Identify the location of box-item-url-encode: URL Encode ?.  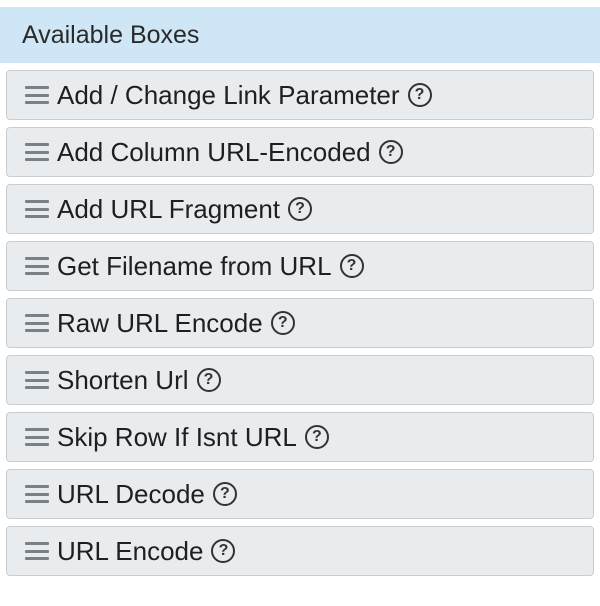
(300, 551).